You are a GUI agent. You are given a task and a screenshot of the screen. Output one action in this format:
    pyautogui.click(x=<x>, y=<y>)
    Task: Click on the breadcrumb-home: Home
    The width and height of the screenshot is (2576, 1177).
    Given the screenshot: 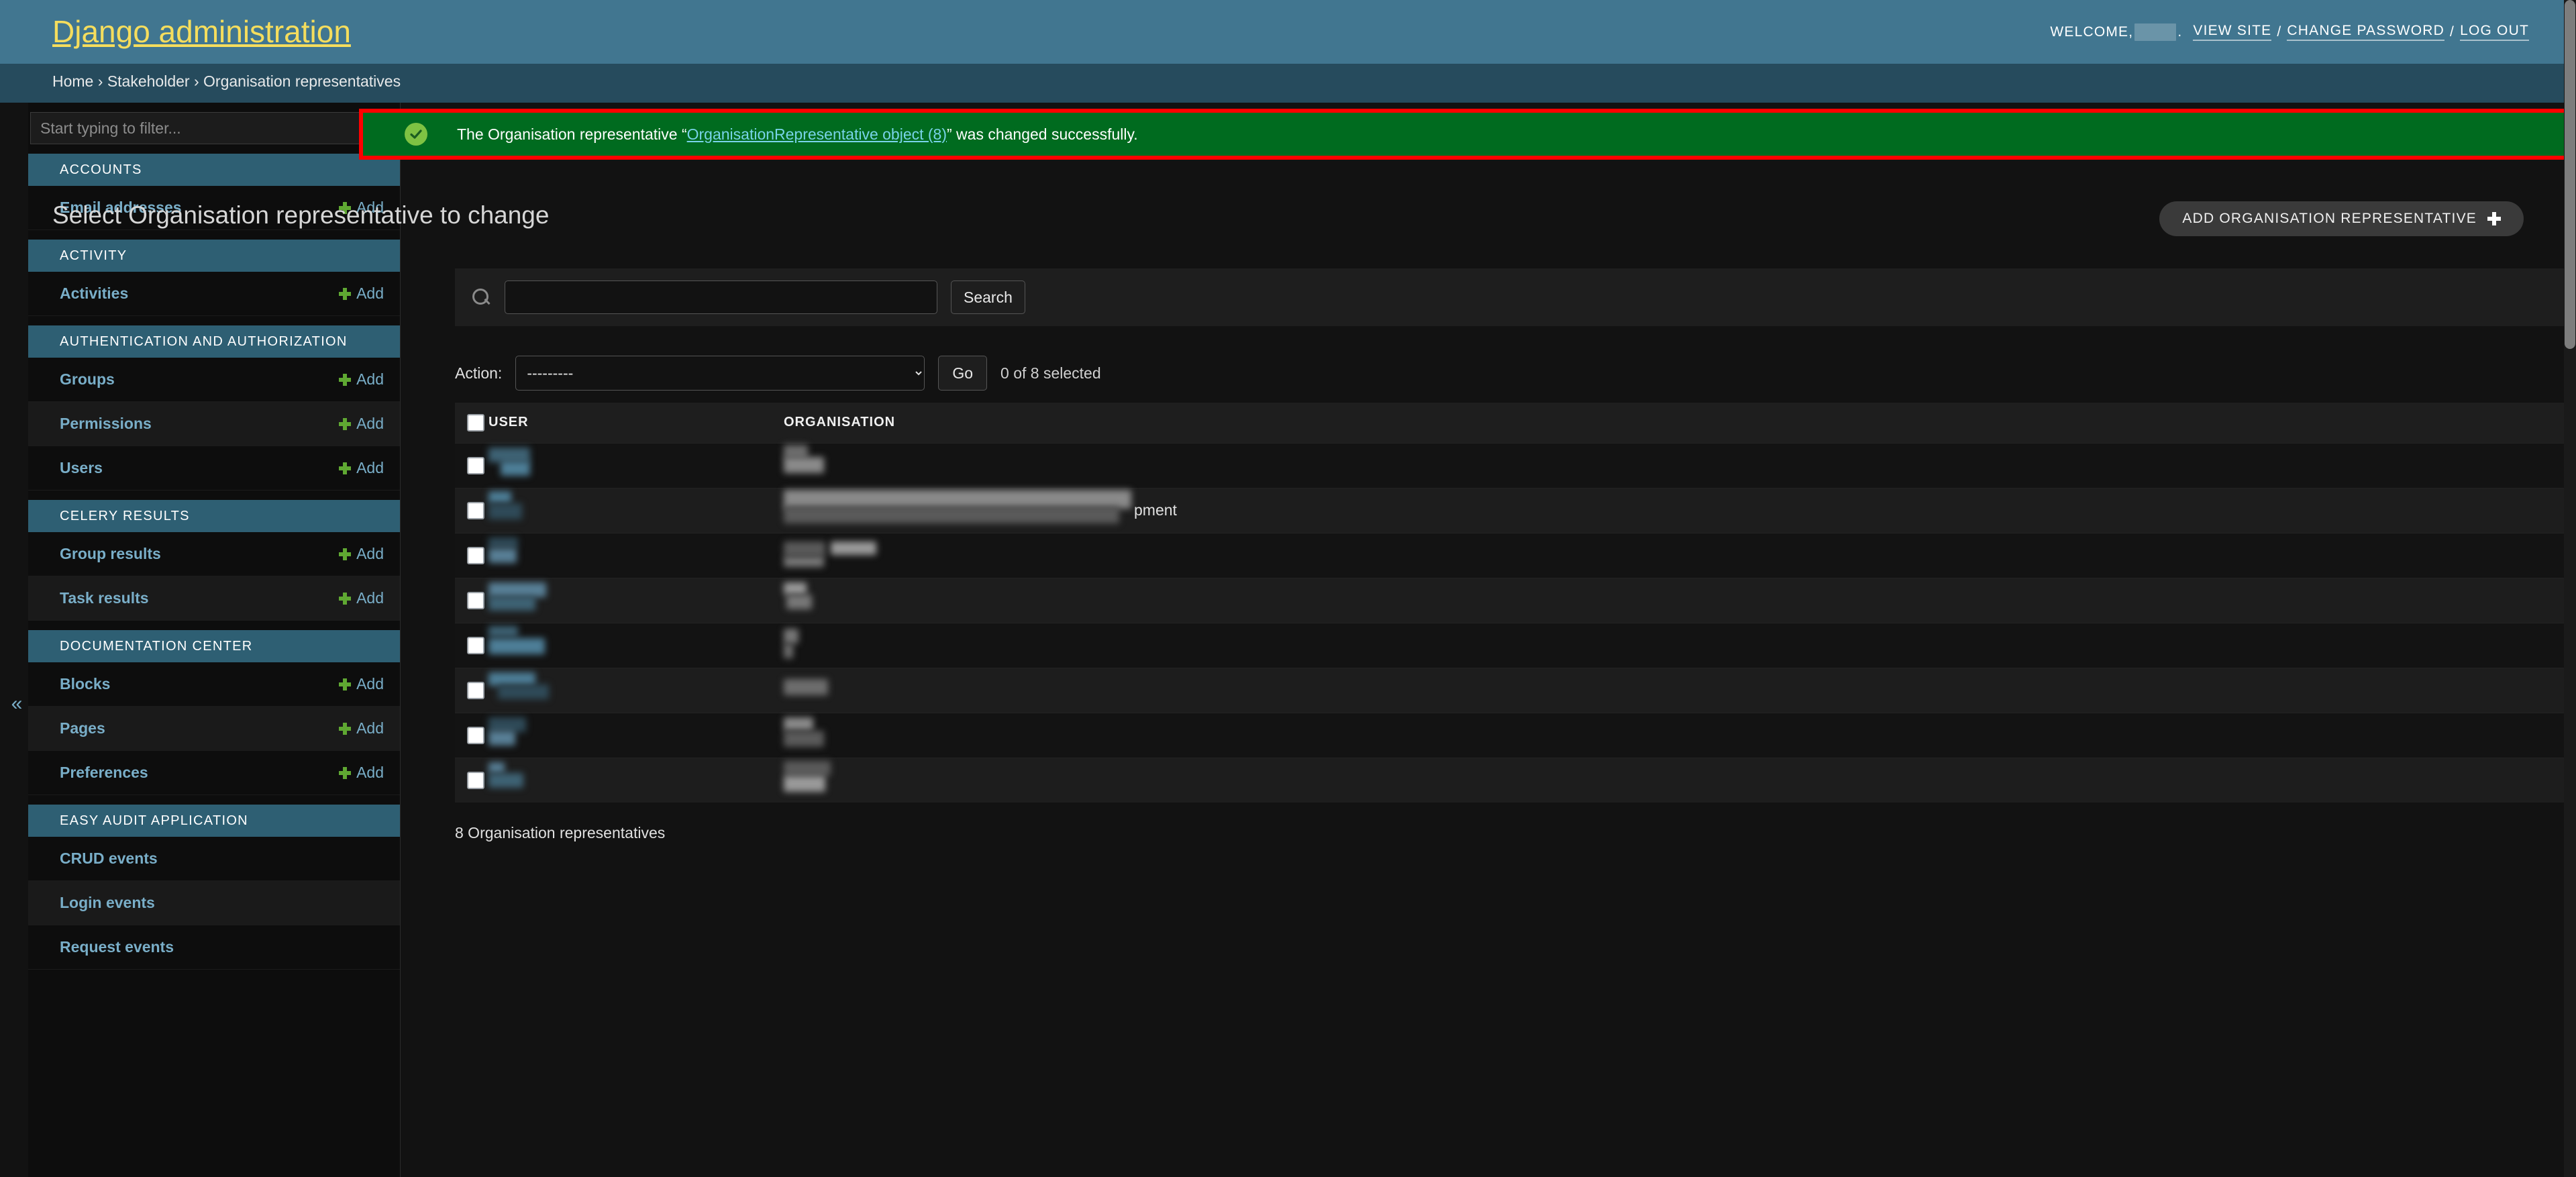 What is the action you would take?
    pyautogui.click(x=72, y=81)
    